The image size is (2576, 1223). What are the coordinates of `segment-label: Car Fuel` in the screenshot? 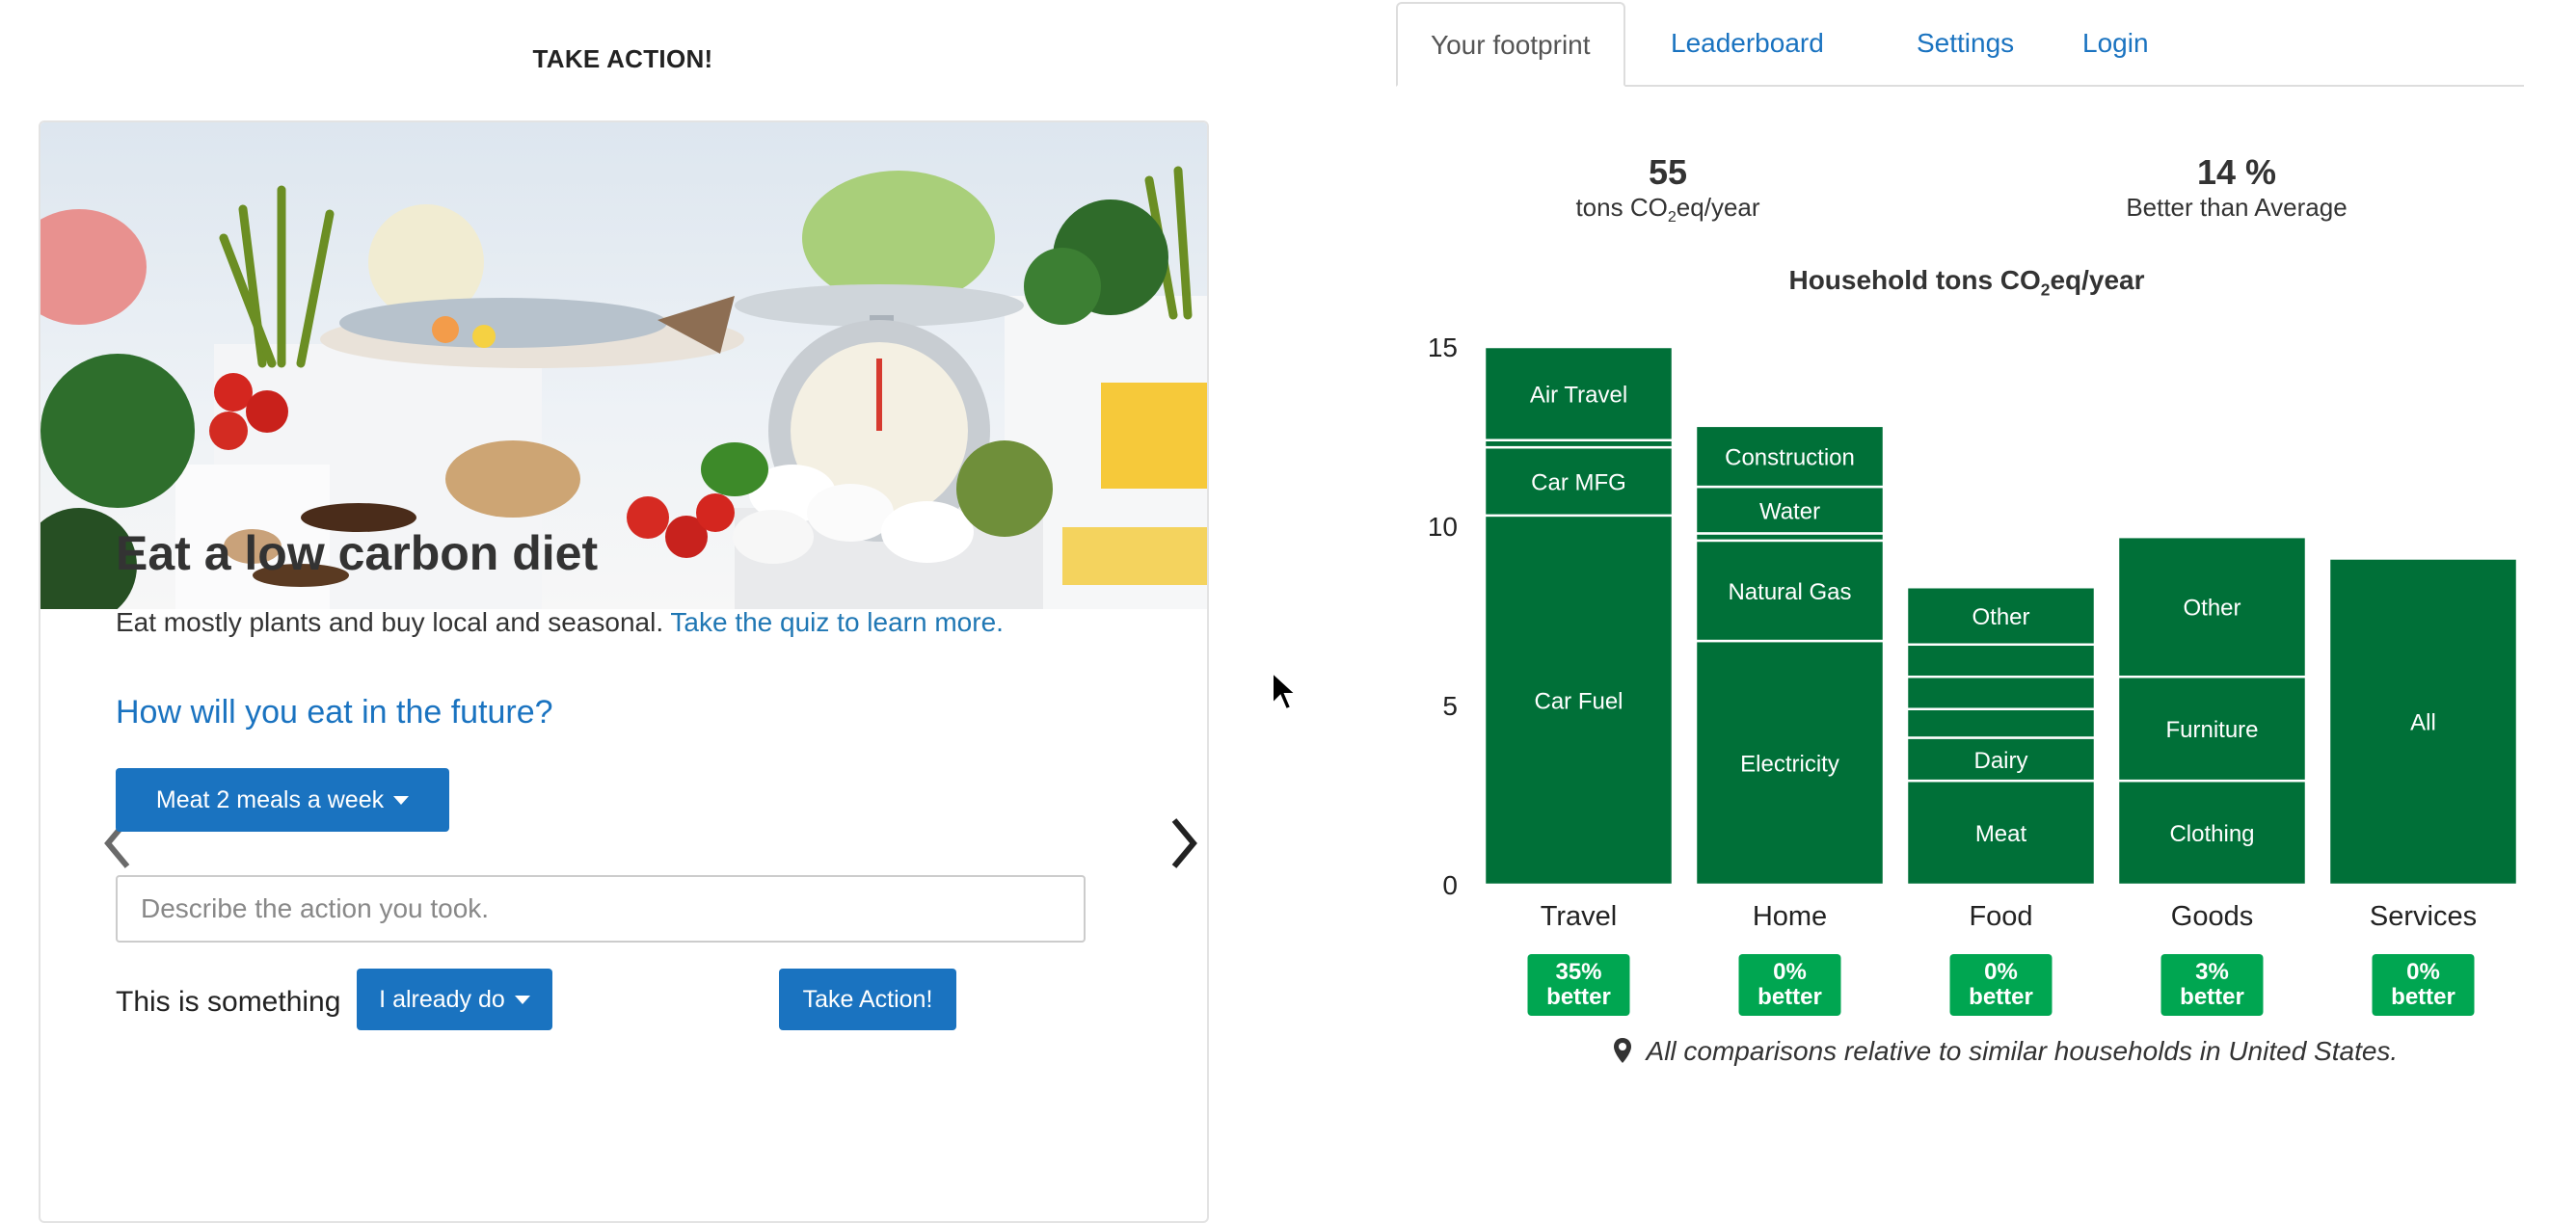 It's located at (1578, 701).